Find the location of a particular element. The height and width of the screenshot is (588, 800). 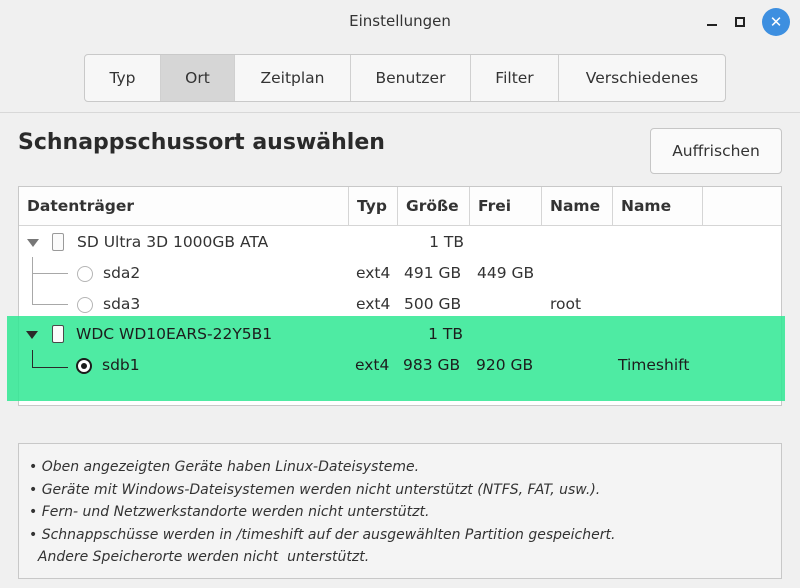

maximize-button is located at coordinates (740, 22).